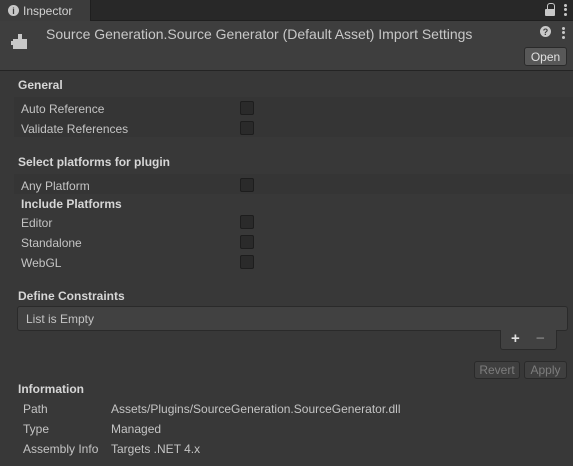 The width and height of the screenshot is (573, 466). What do you see at coordinates (545, 31) in the screenshot?
I see `help-icon: ?` at bounding box center [545, 31].